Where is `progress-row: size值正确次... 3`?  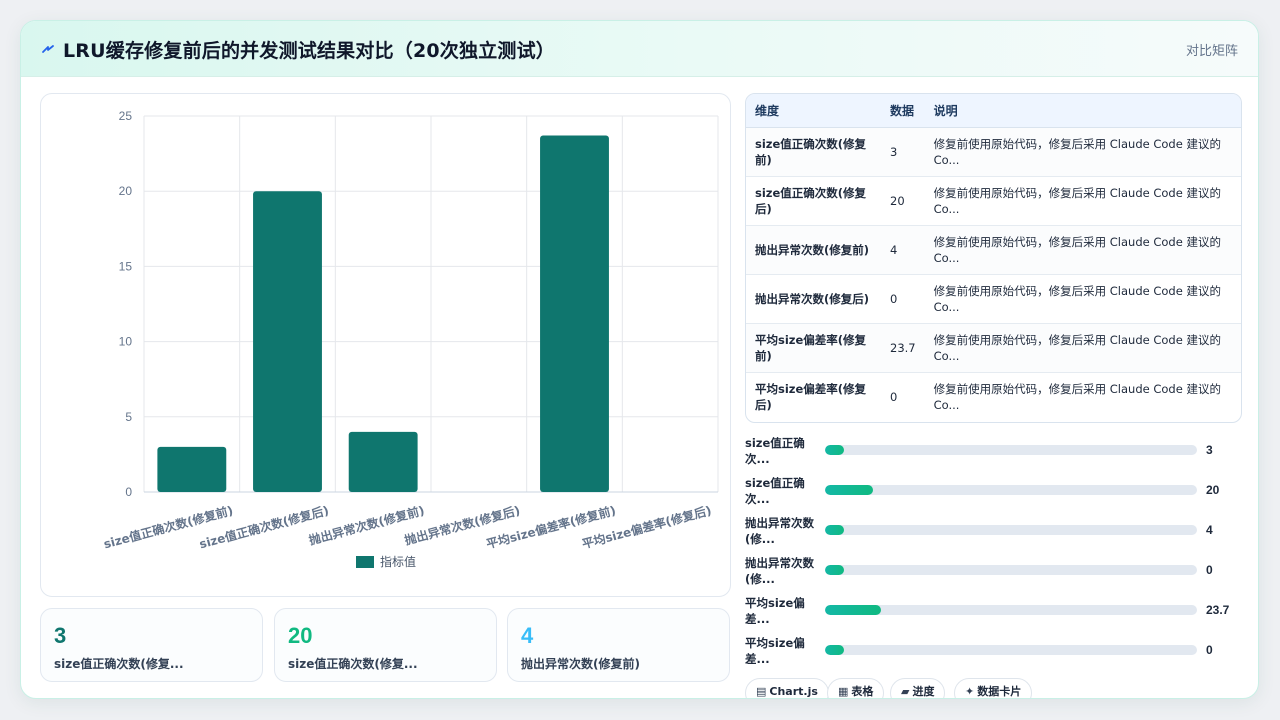 progress-row: size值正确次... 3 is located at coordinates (993, 453).